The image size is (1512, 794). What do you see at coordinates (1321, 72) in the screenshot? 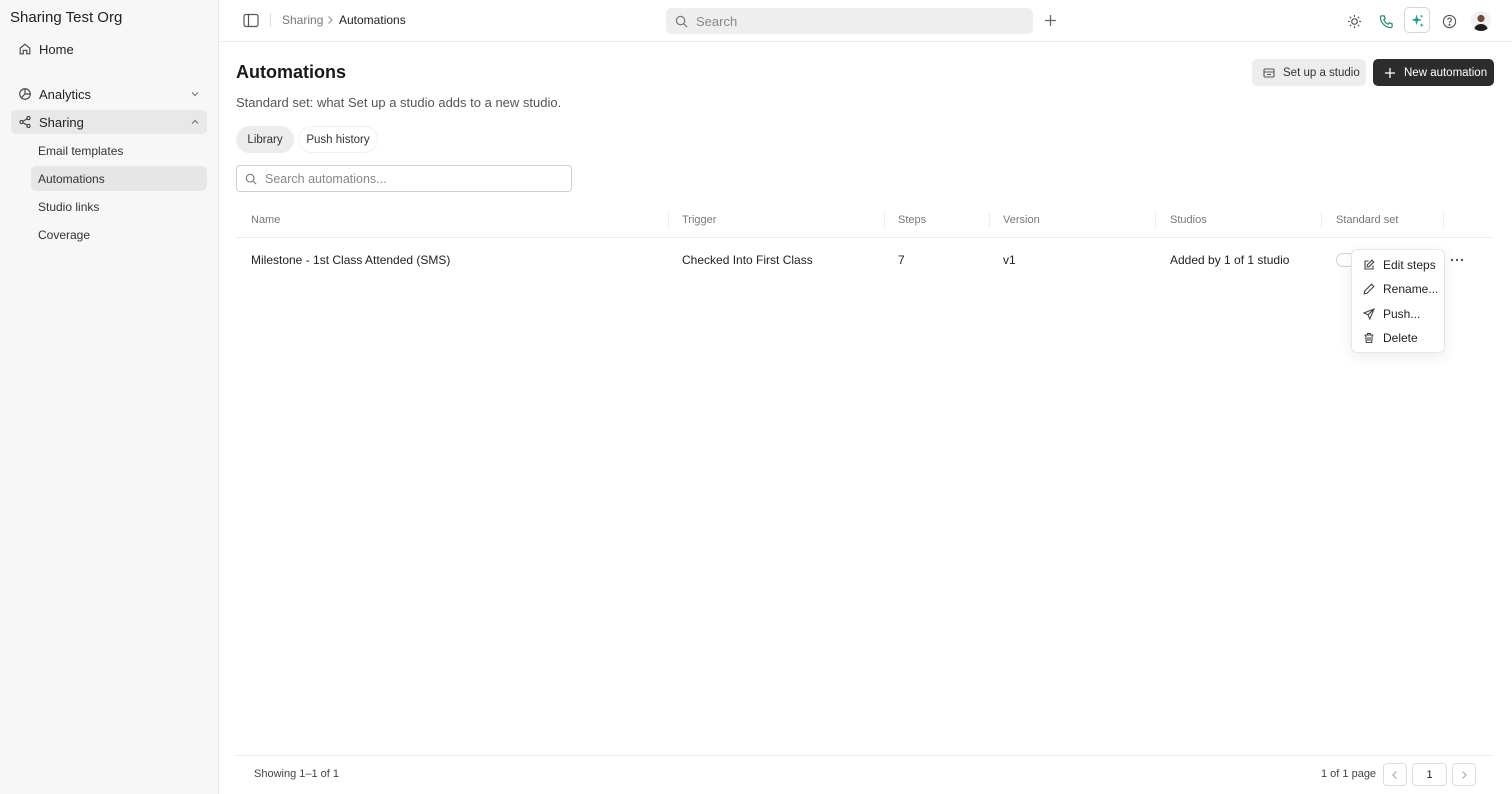
I see `set-up-studio-label: Set up a studio` at bounding box center [1321, 72].